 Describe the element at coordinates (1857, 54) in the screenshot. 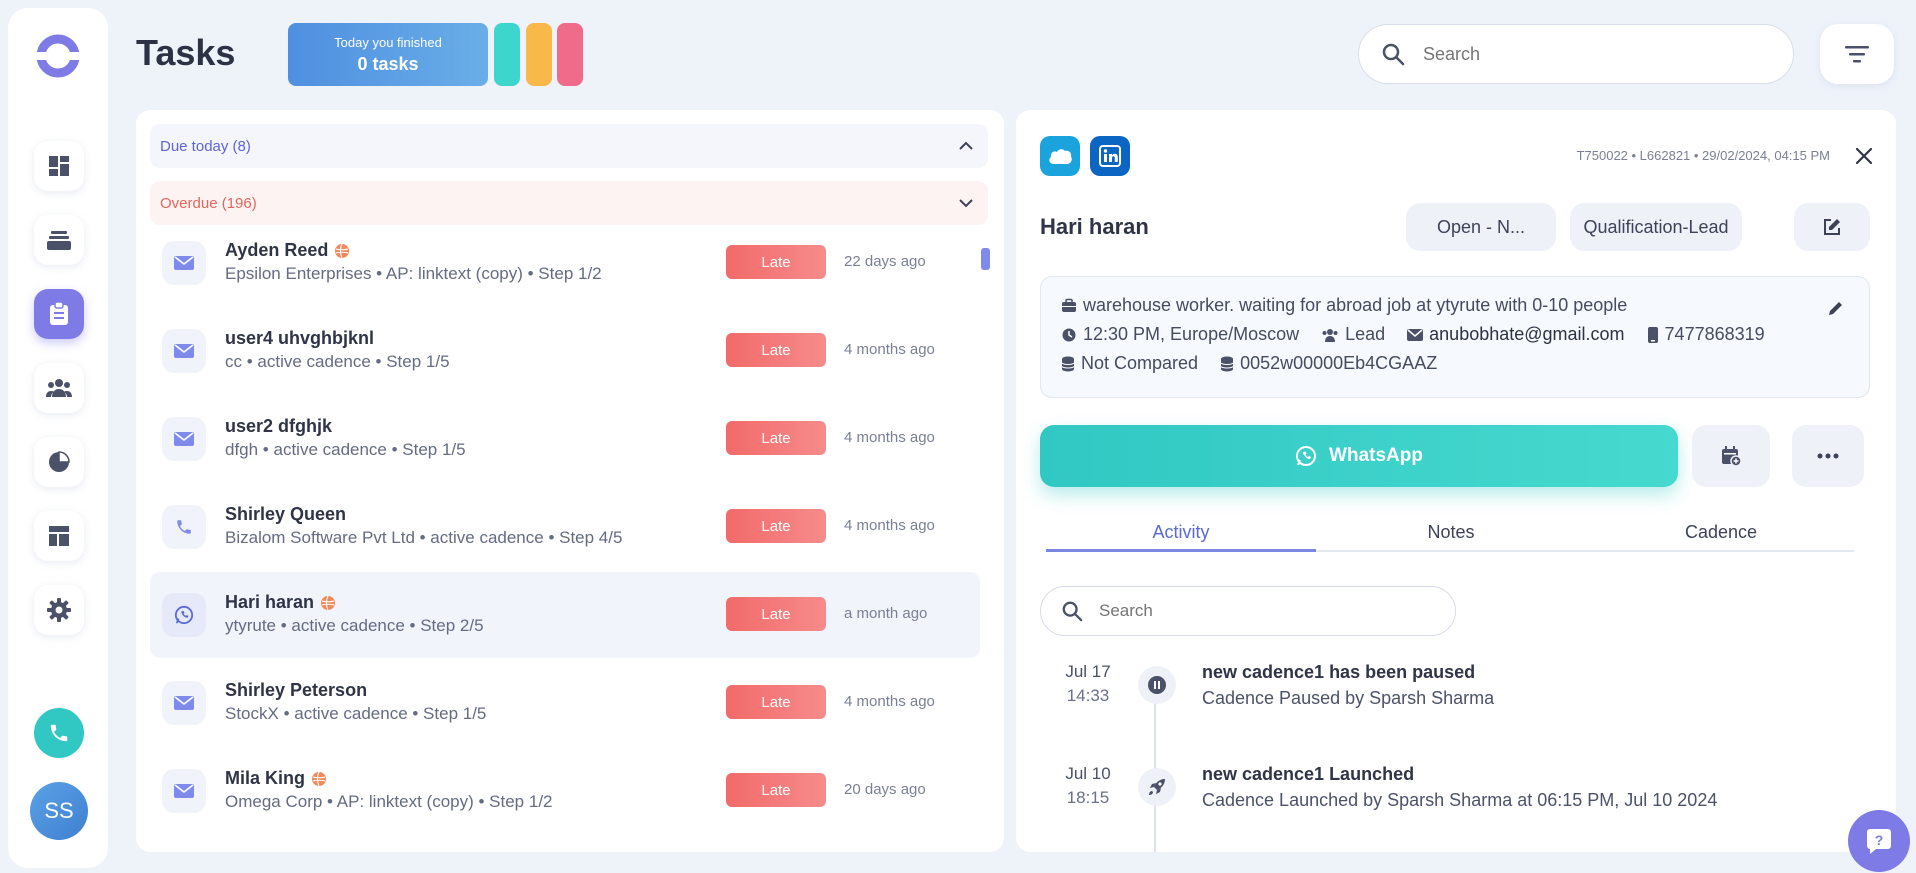

I see `filter-button` at that location.